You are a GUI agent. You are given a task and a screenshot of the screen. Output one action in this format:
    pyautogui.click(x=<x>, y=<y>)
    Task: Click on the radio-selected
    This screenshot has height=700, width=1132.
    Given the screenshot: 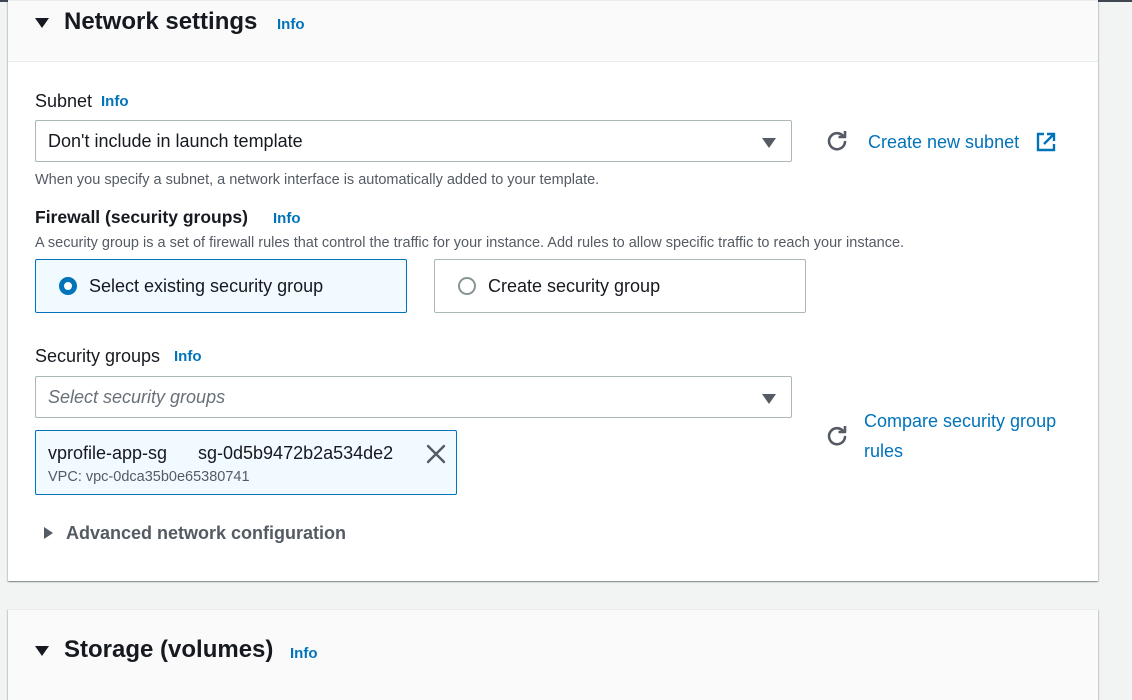 What is the action you would take?
    pyautogui.click(x=68, y=286)
    